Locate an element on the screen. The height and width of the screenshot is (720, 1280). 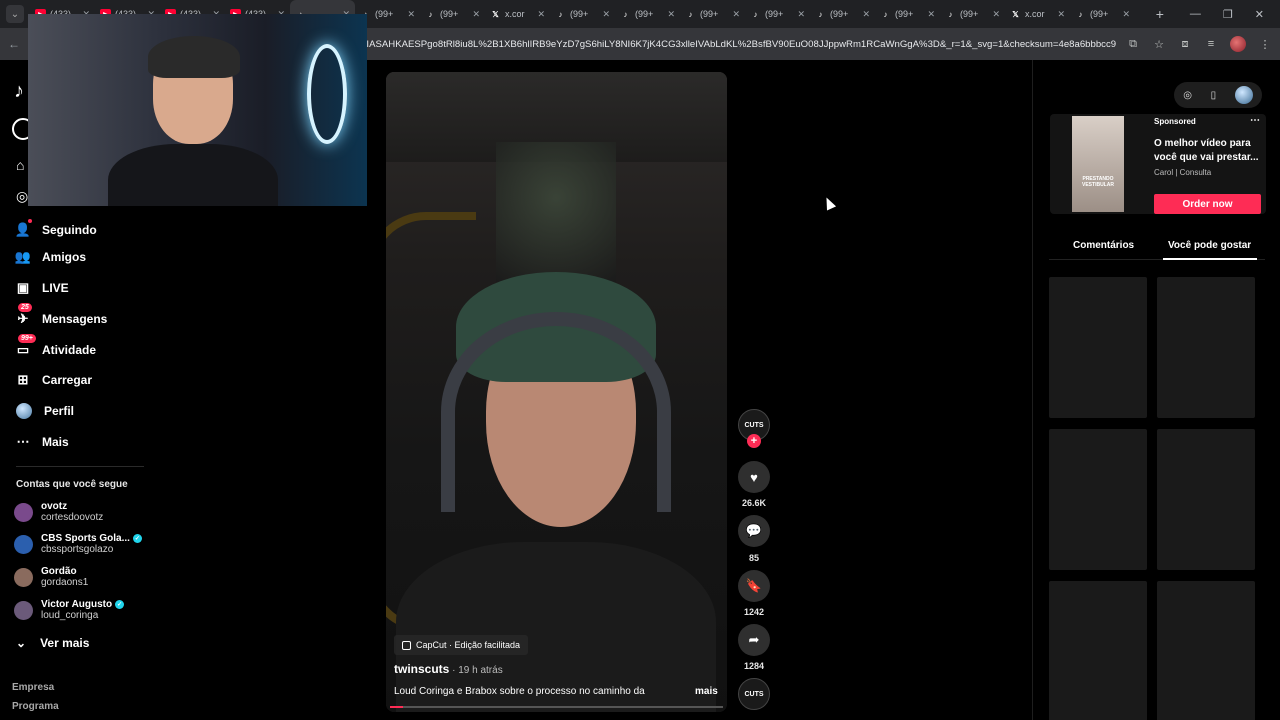
nav-perfil: Perfil is located at coordinates (45, 411).